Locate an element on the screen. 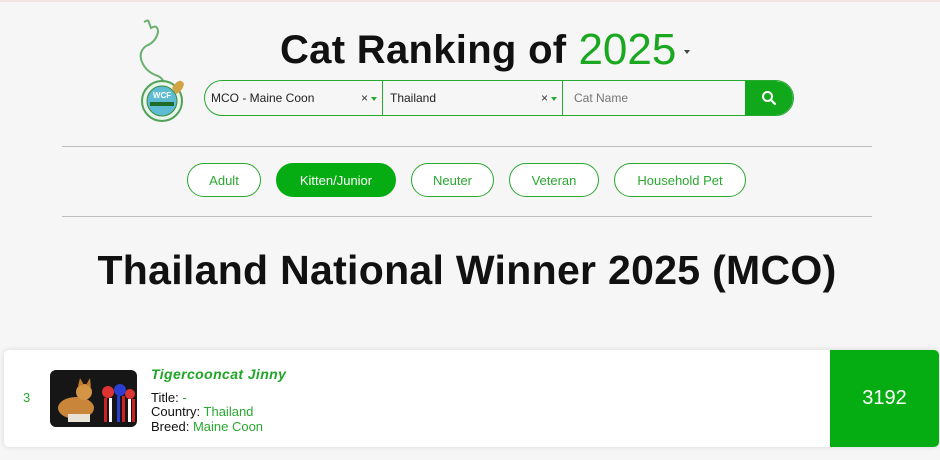  breed-value: Maine Coon is located at coordinates (228, 426).